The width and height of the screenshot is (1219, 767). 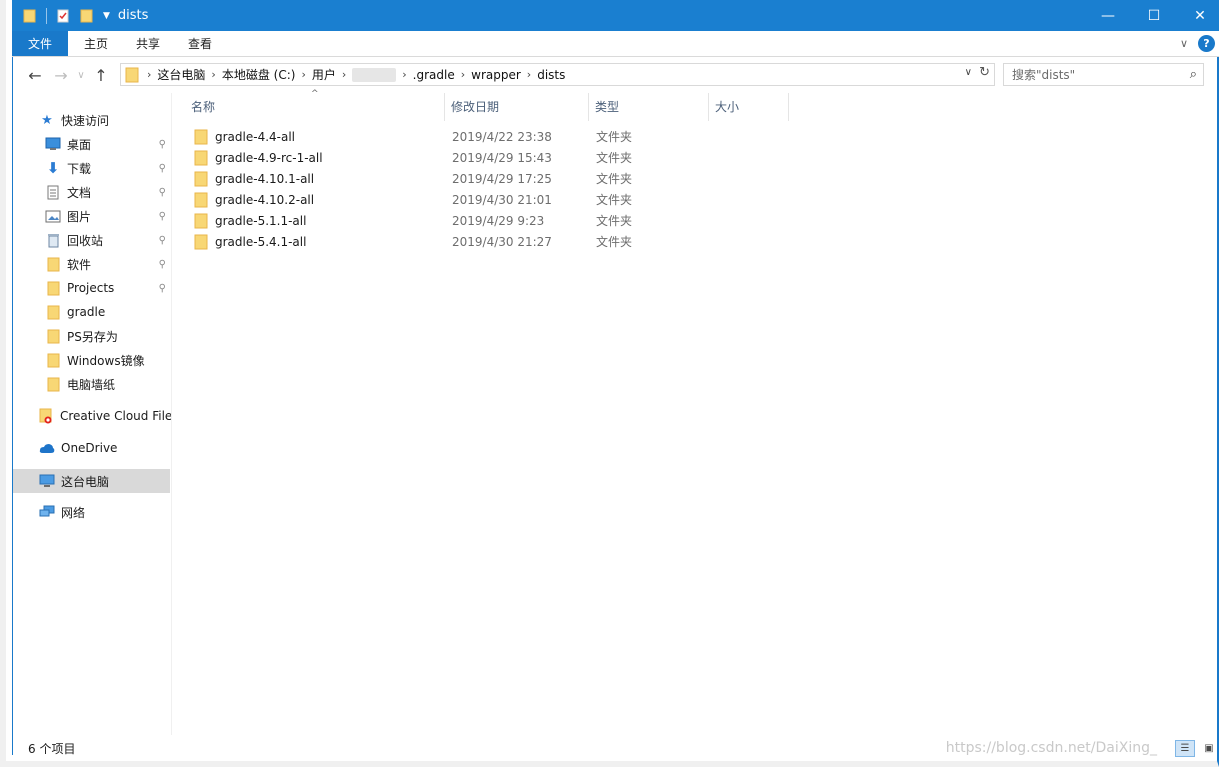 I want to click on tab-home: 主页, so click(x=96, y=43).